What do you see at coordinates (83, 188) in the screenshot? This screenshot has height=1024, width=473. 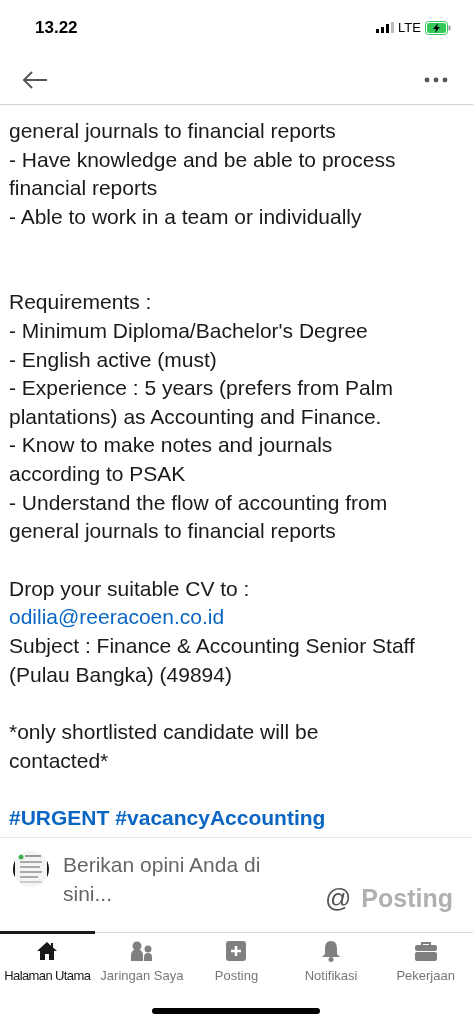 I see `post-text: financial reports` at bounding box center [83, 188].